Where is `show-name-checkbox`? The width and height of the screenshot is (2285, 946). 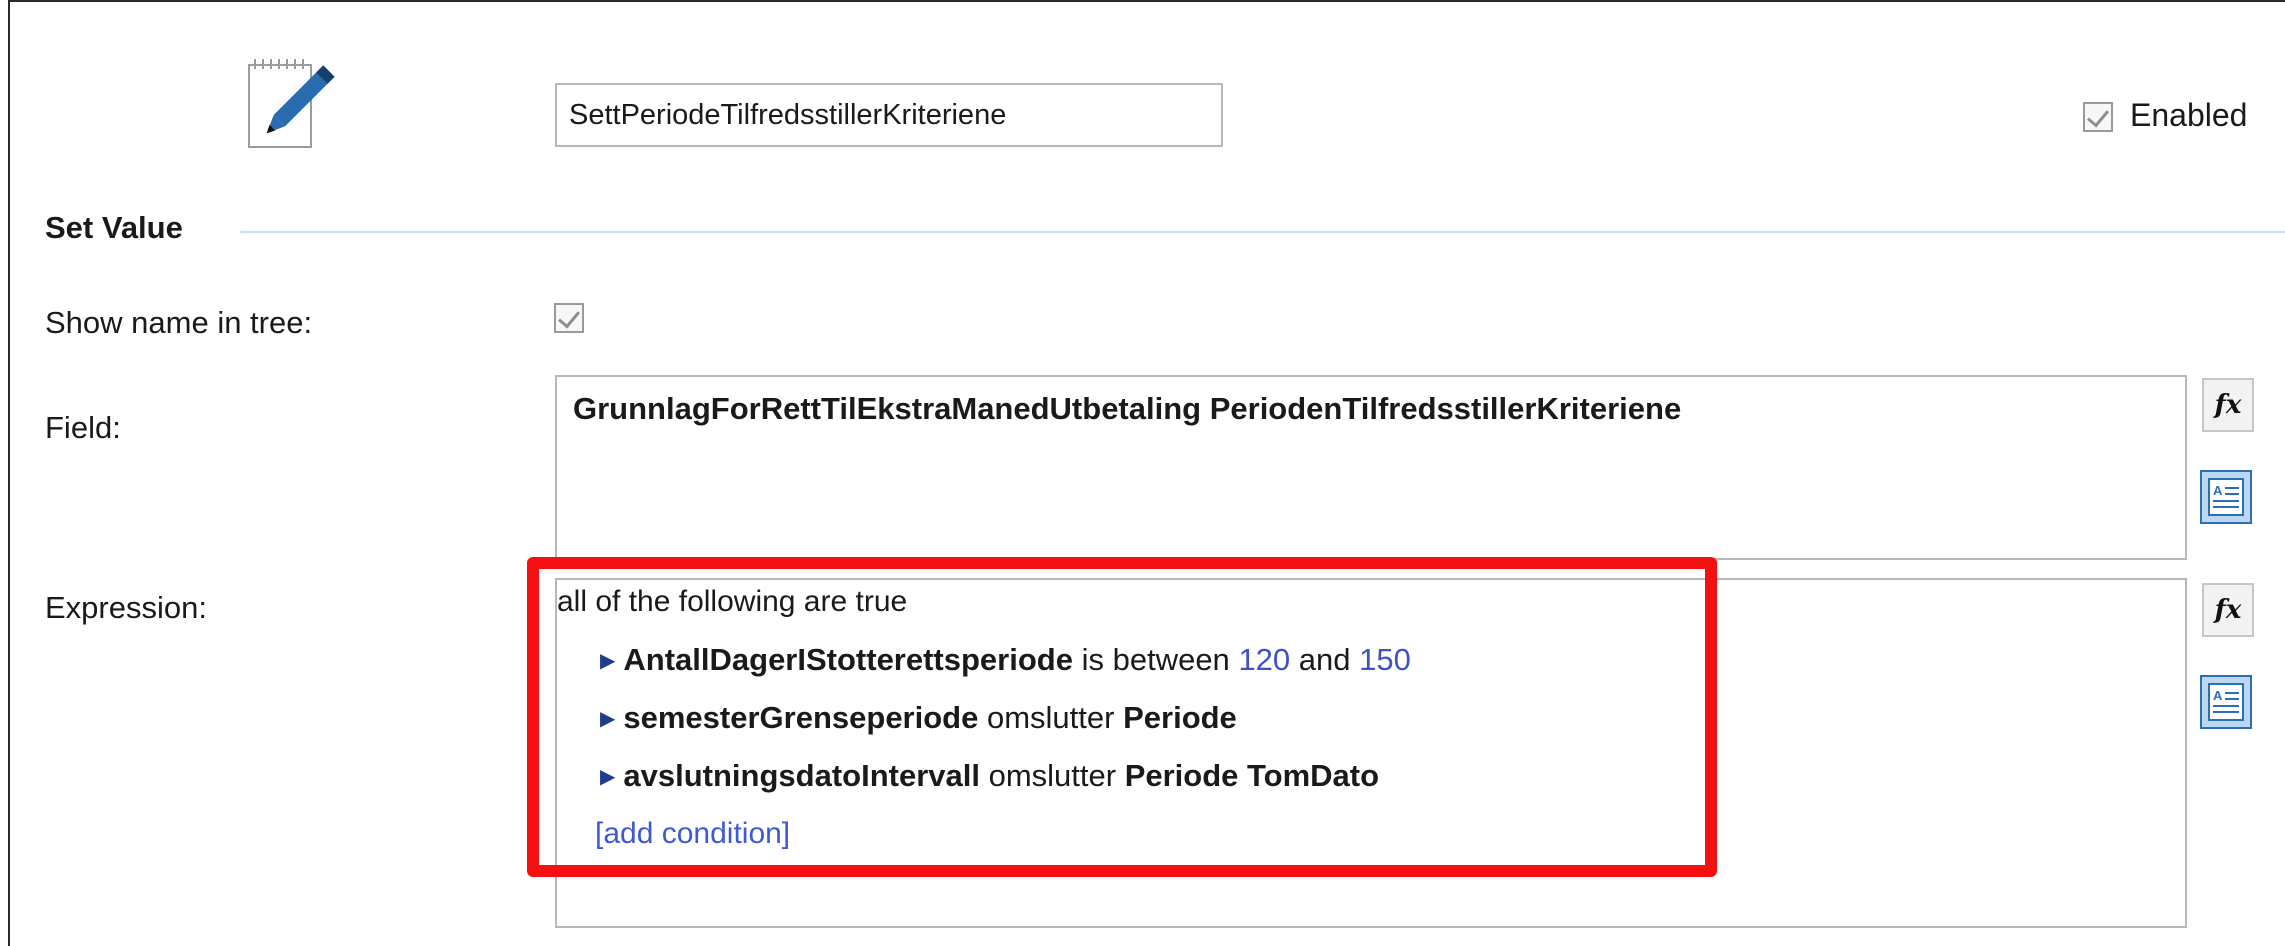
show-name-checkbox is located at coordinates (569, 318).